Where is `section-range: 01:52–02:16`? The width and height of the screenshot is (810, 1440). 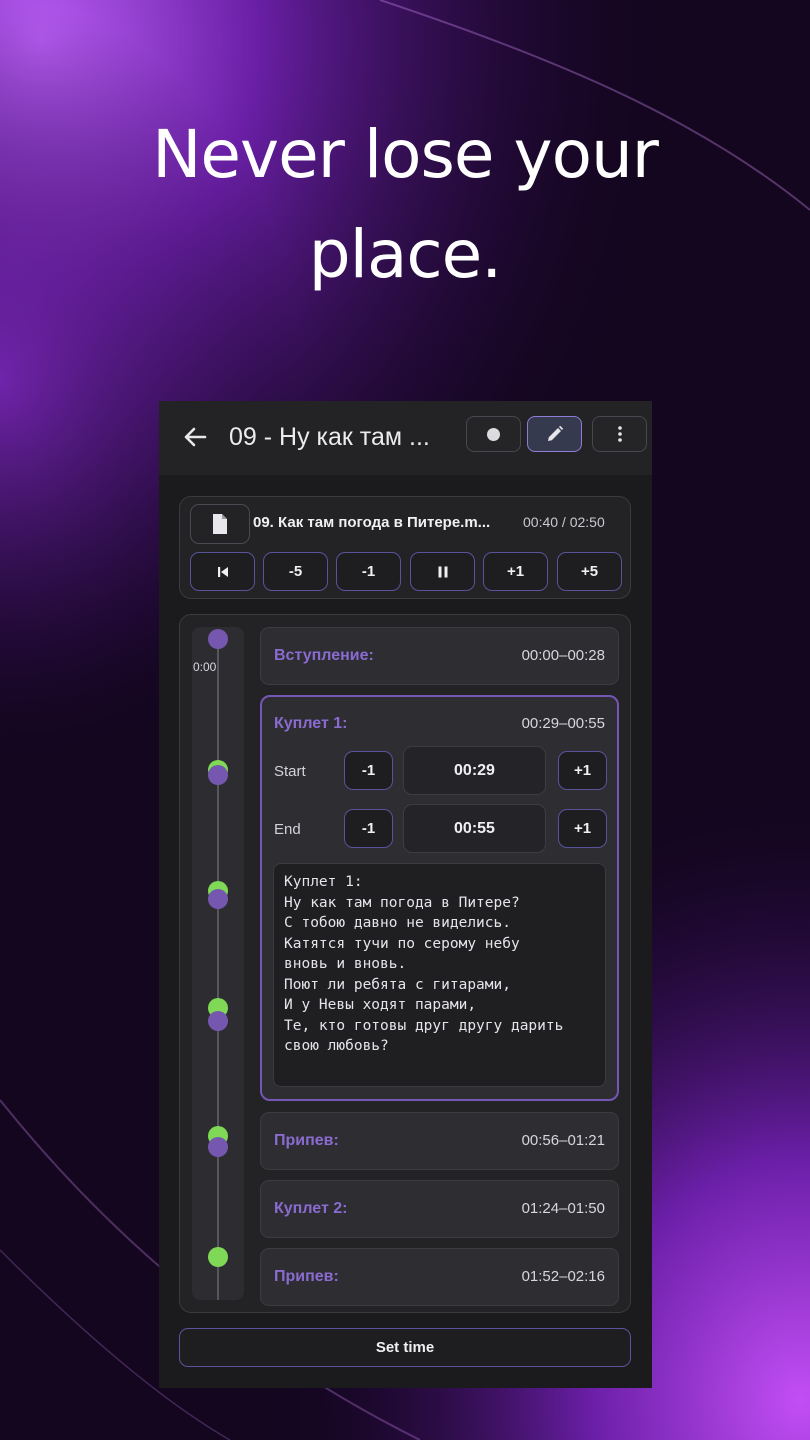
section-range: 01:52–02:16 is located at coordinates (563, 1276).